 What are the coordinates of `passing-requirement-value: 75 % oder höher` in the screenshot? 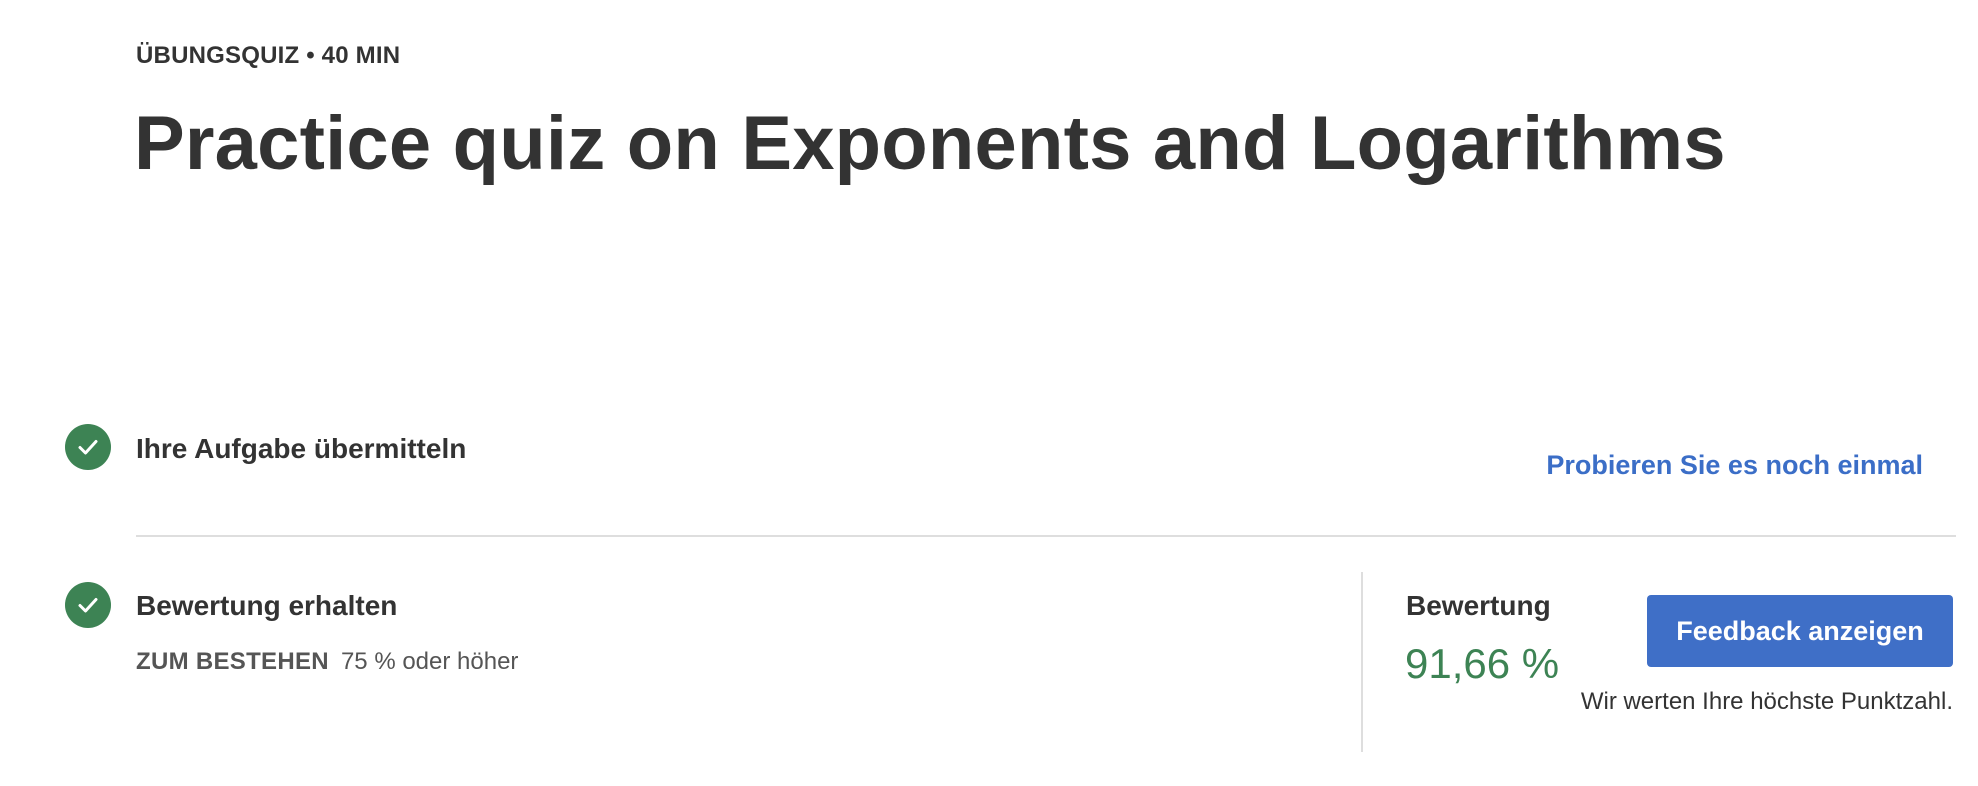 It's located at (429, 661).